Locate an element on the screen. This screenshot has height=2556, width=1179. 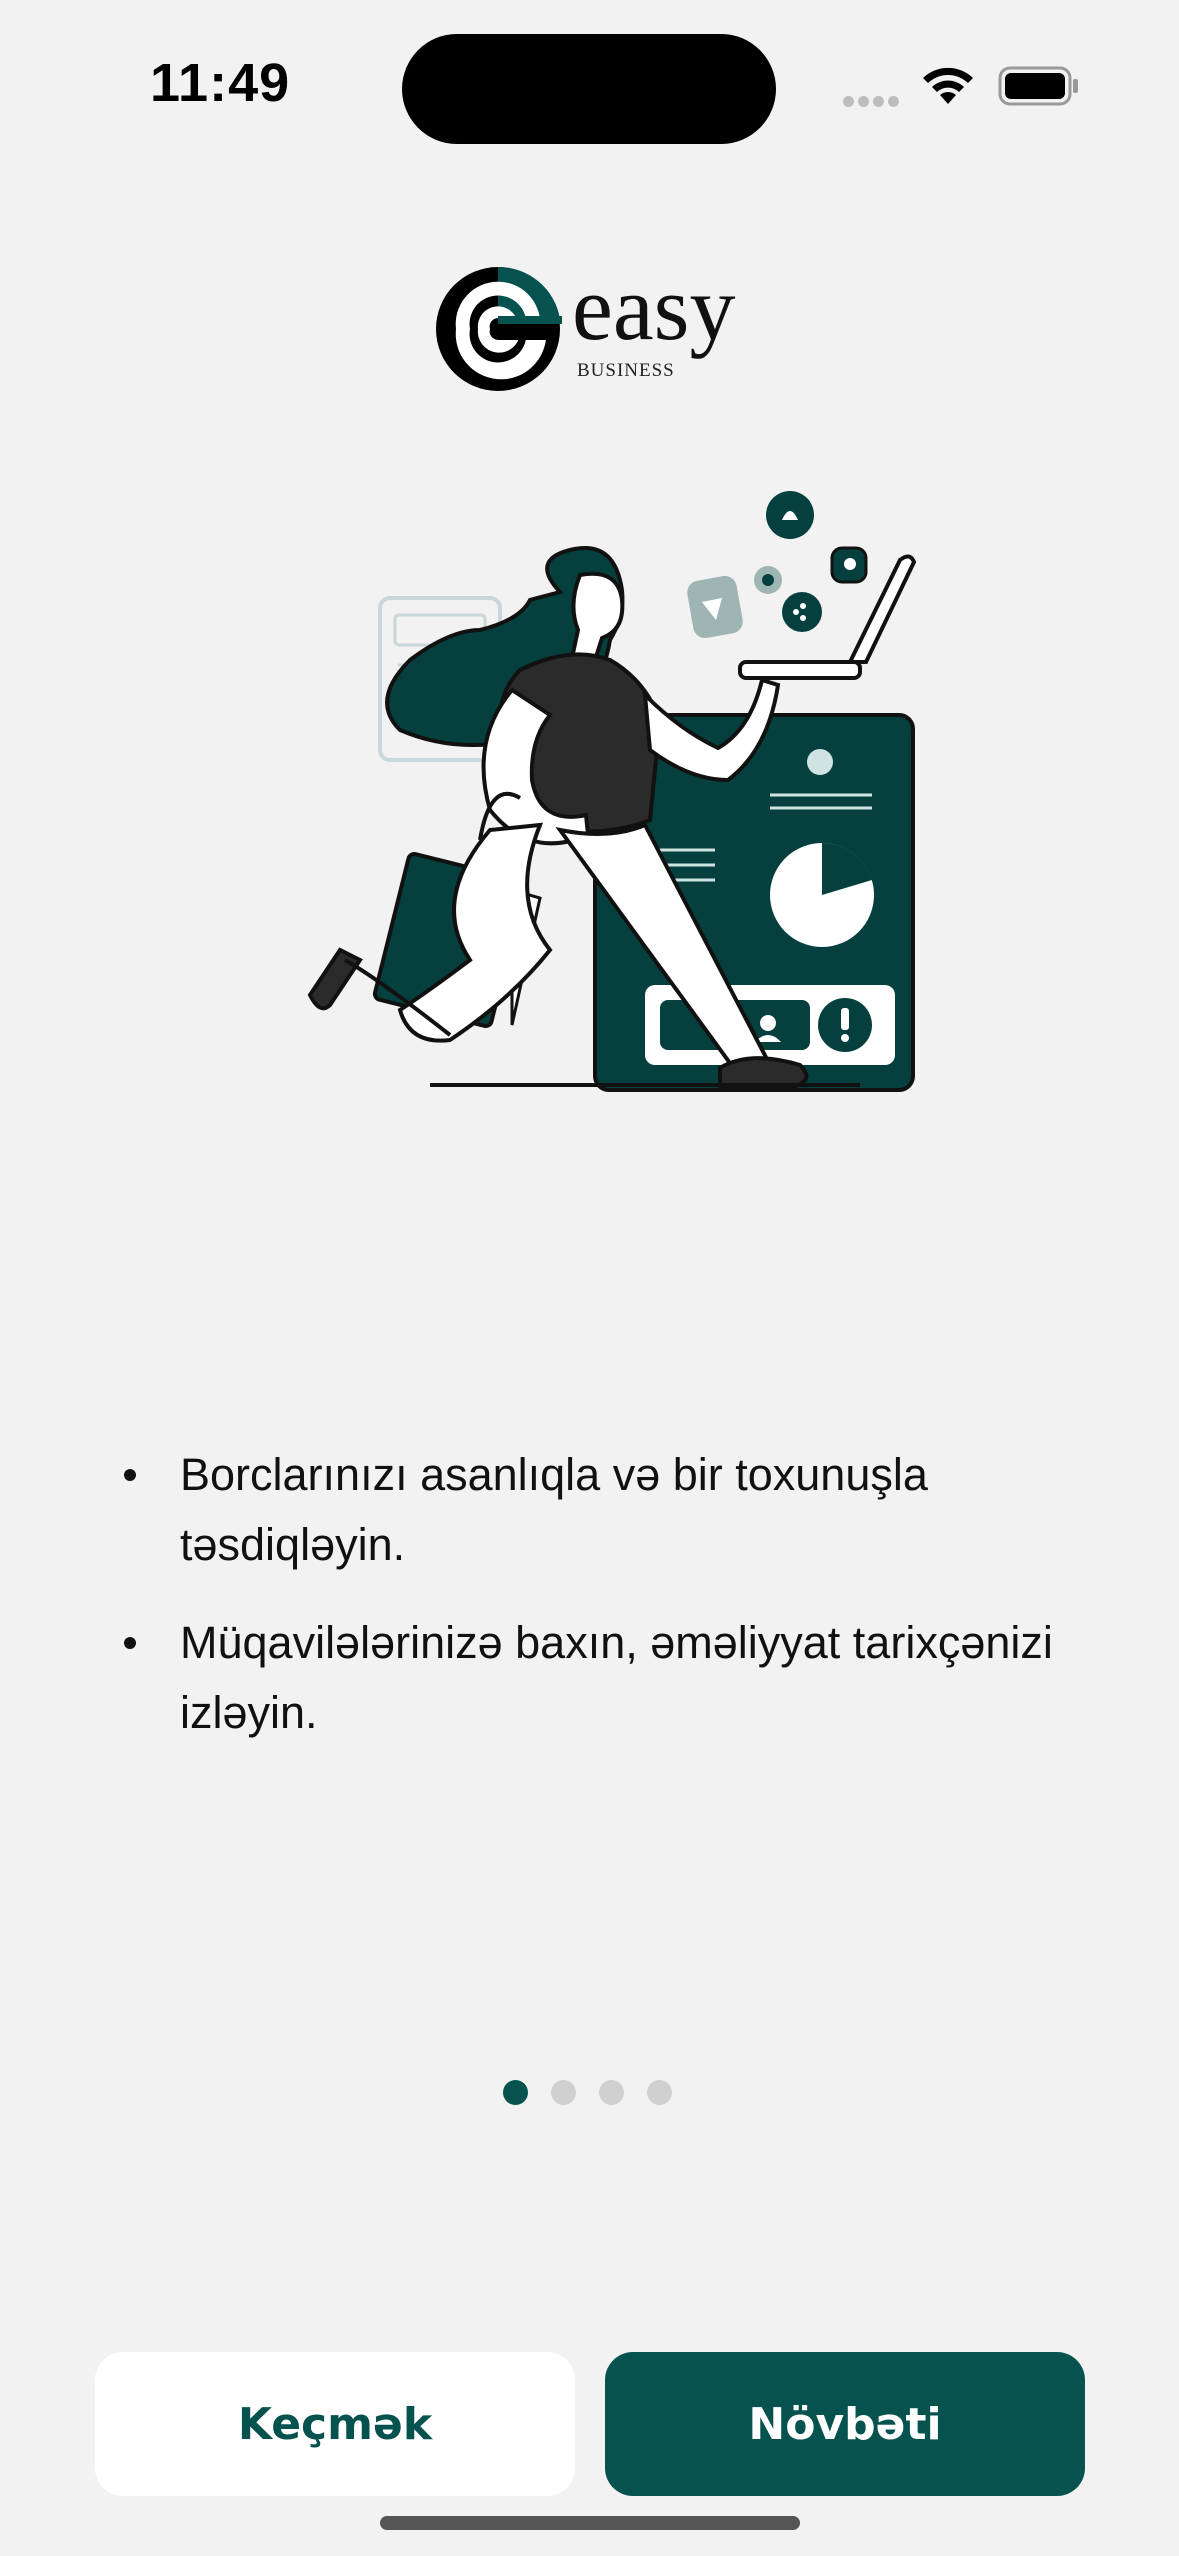
logo-subtitle: BUSINESS is located at coordinates (626, 370).